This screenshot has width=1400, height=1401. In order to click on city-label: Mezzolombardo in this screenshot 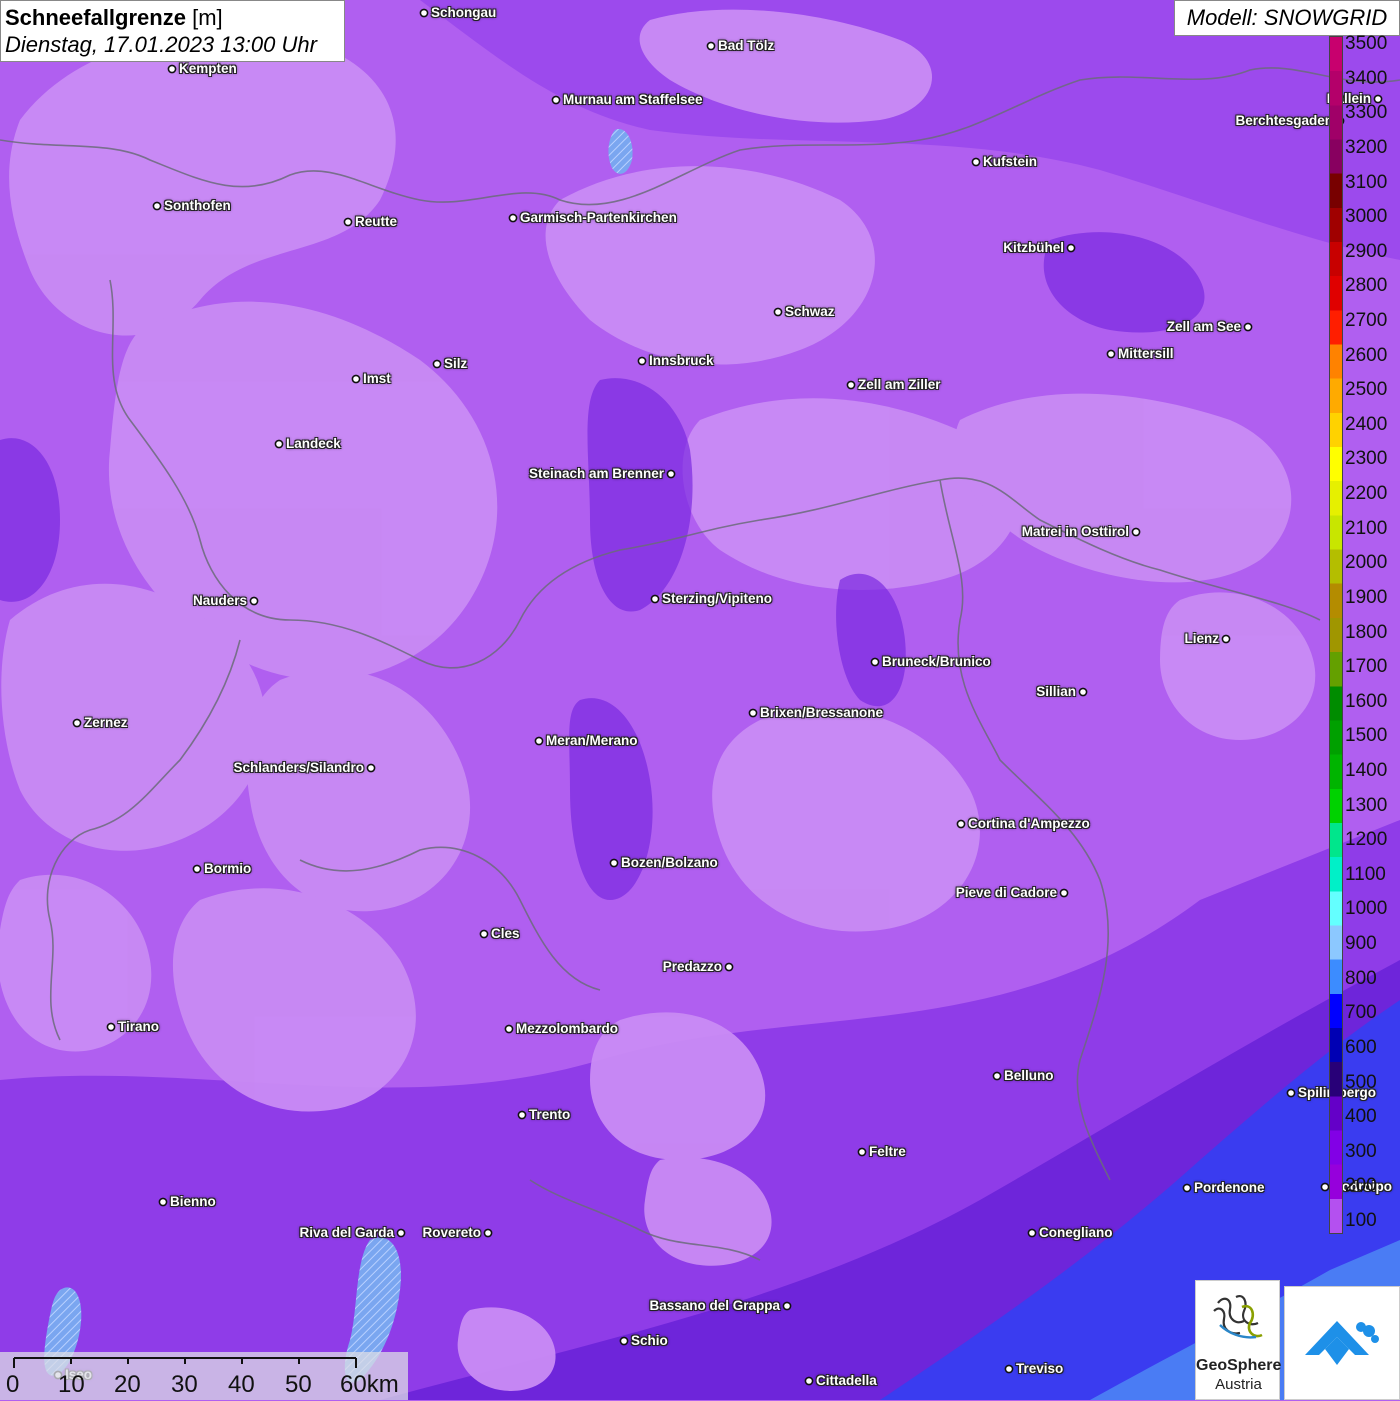, I will do `click(567, 1029)`.